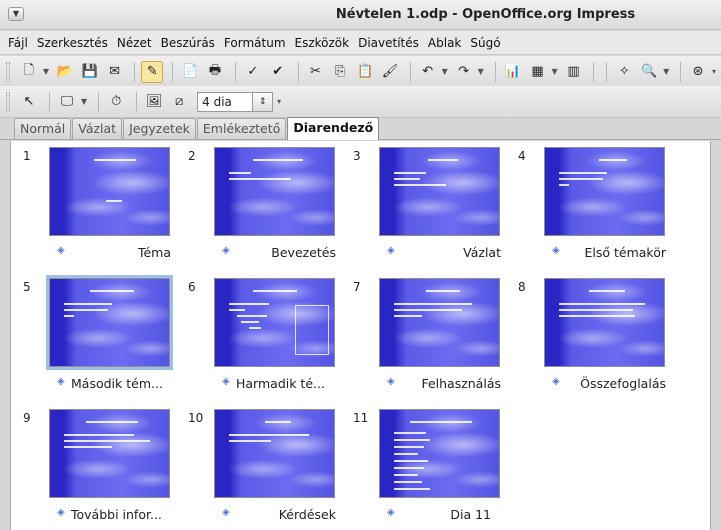  What do you see at coordinates (444, 43) in the screenshot?
I see `menu-window: Ablak` at bounding box center [444, 43].